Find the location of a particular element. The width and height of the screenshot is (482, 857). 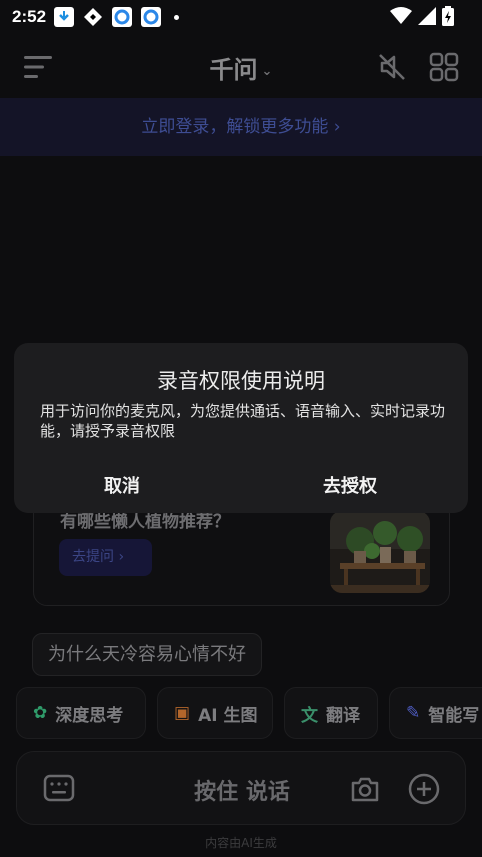

battery-icon is located at coordinates (448, 16).